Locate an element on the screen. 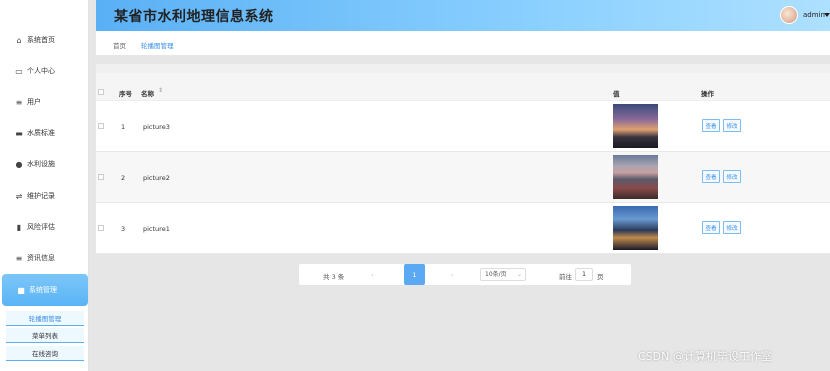  breadcrumb-home: 首页 is located at coordinates (119, 45).